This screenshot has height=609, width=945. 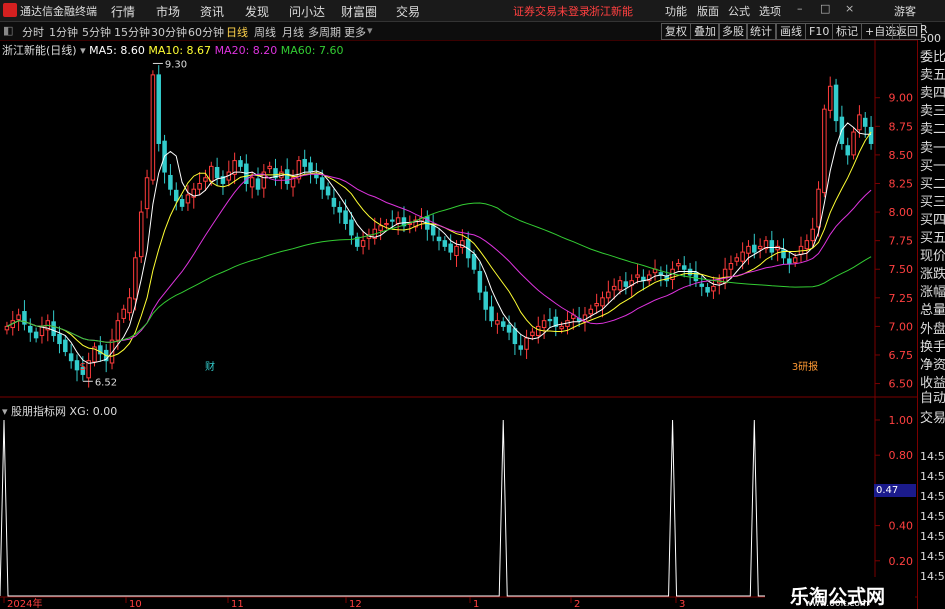 I want to click on indicator-dropdown-icon: ▾, so click(x=5, y=411).